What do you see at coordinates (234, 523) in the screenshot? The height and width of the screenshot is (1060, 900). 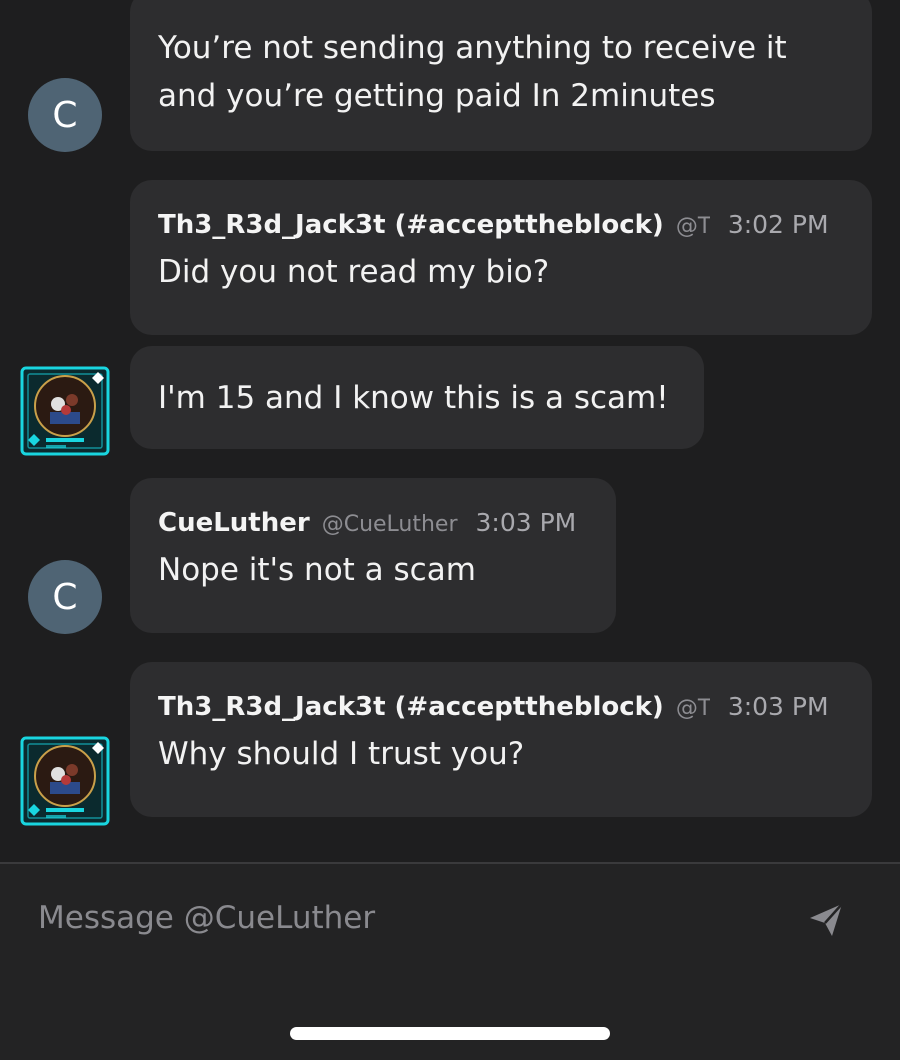 I see `author-name: CueLuther` at bounding box center [234, 523].